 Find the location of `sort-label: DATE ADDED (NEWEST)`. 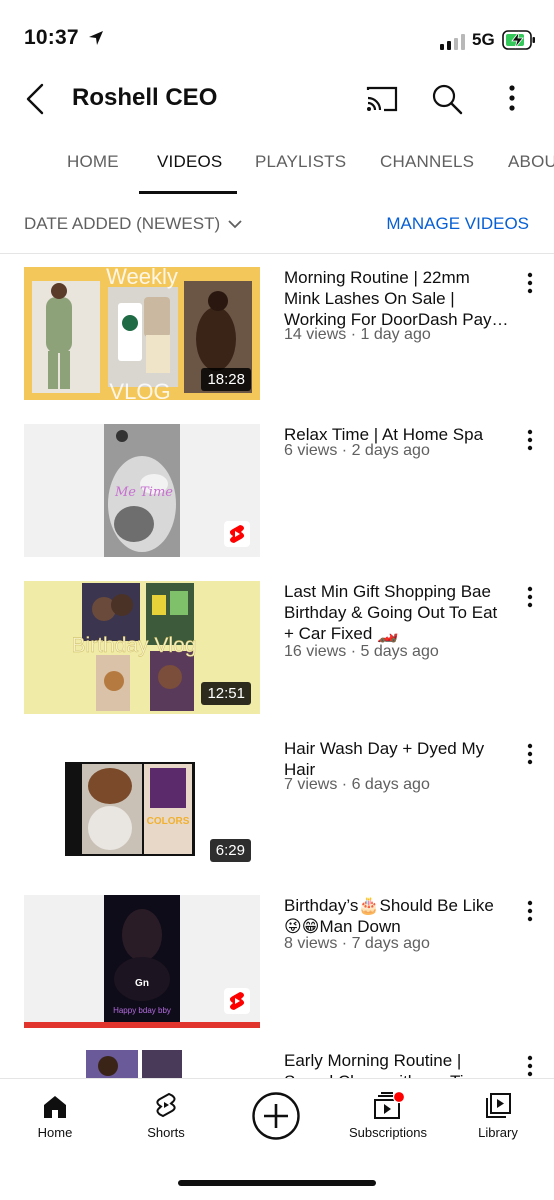

sort-label: DATE ADDED (NEWEST) is located at coordinates (122, 223).